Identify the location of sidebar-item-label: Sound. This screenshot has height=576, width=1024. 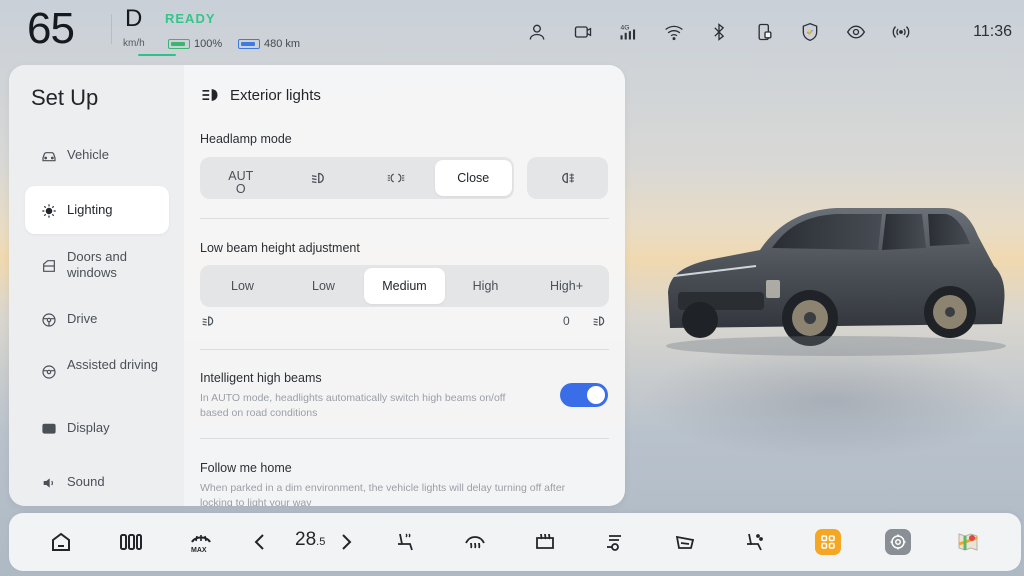
(86, 481).